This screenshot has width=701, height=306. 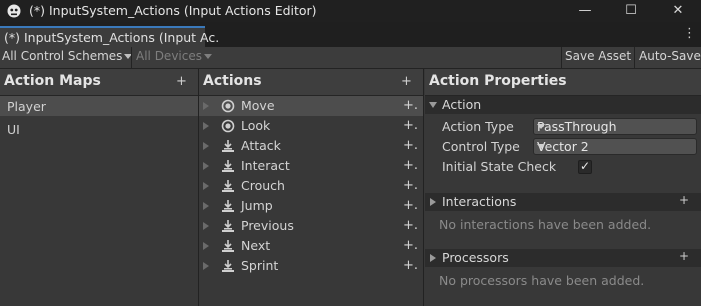 I want to click on action-item-crouch: Crouch +., so click(x=311, y=186).